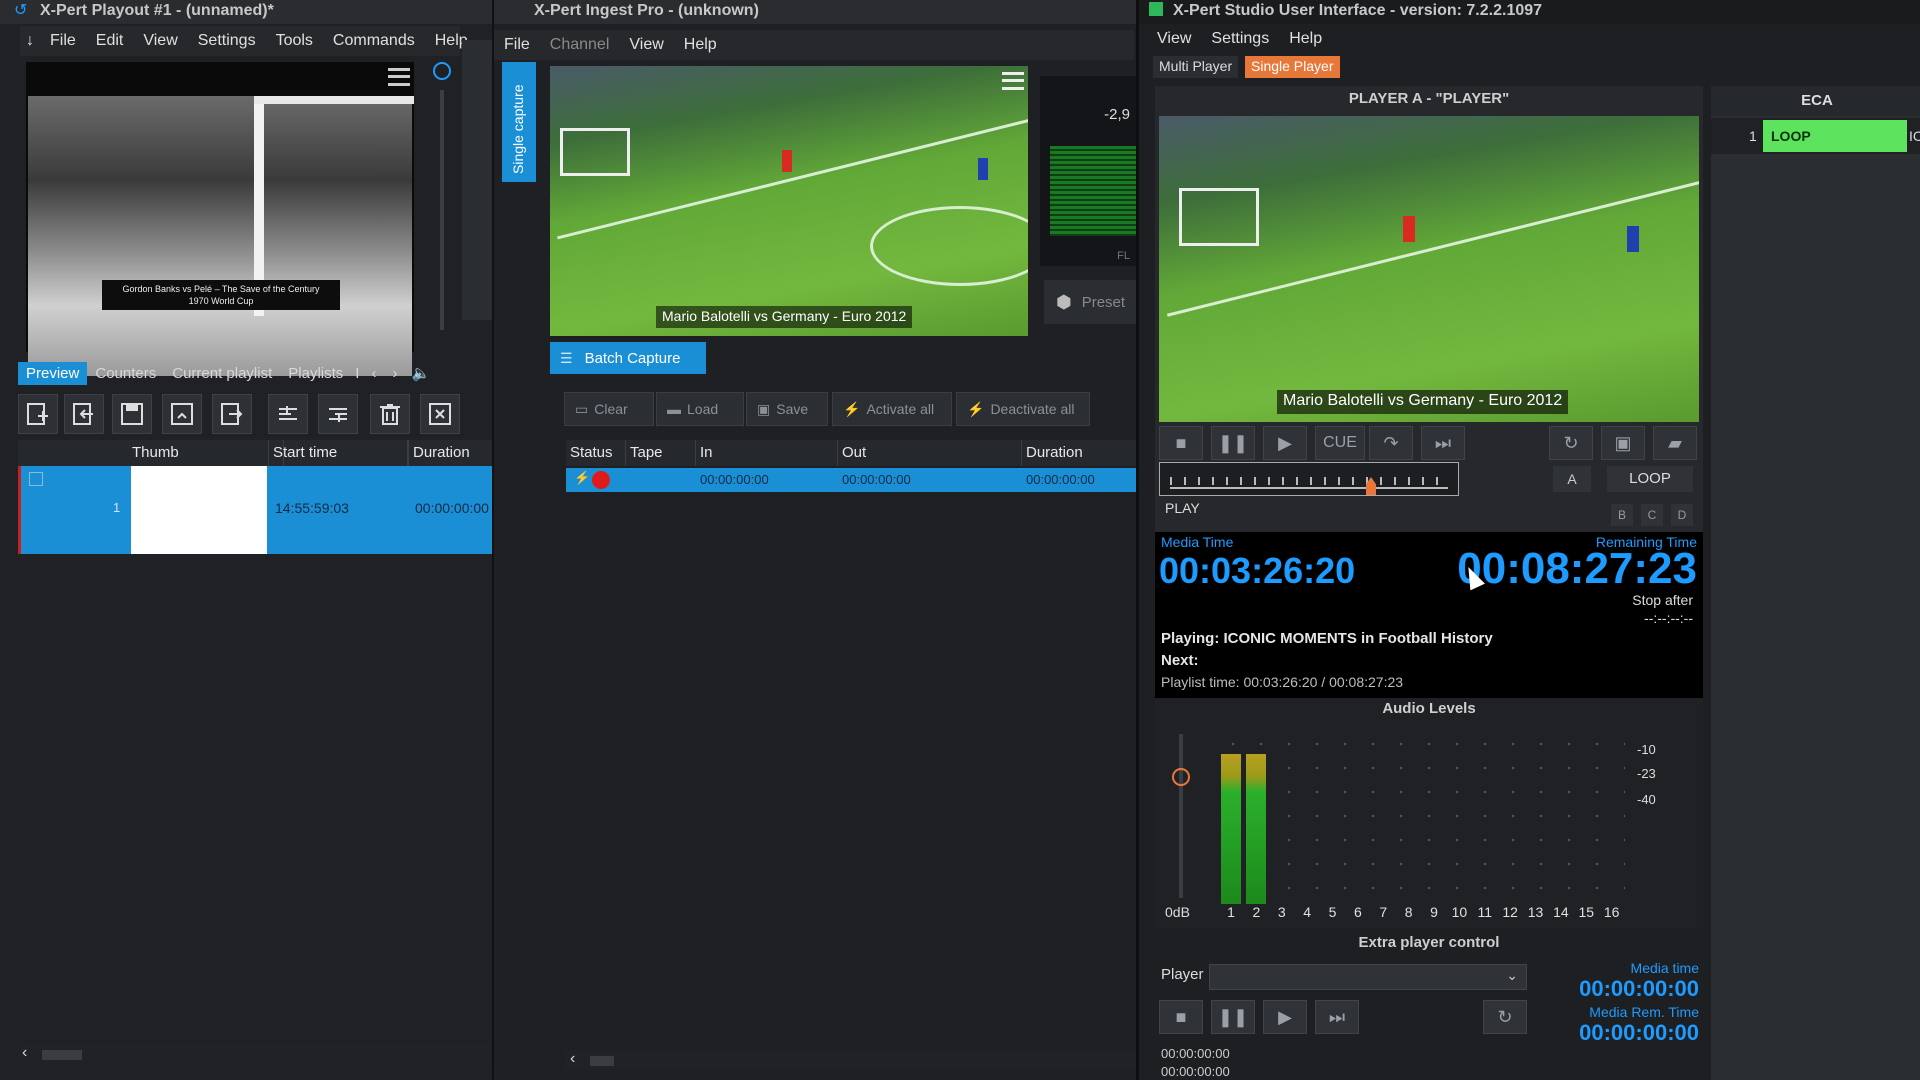 The image size is (1920, 1080). I want to click on delete-icon, so click(390, 414).